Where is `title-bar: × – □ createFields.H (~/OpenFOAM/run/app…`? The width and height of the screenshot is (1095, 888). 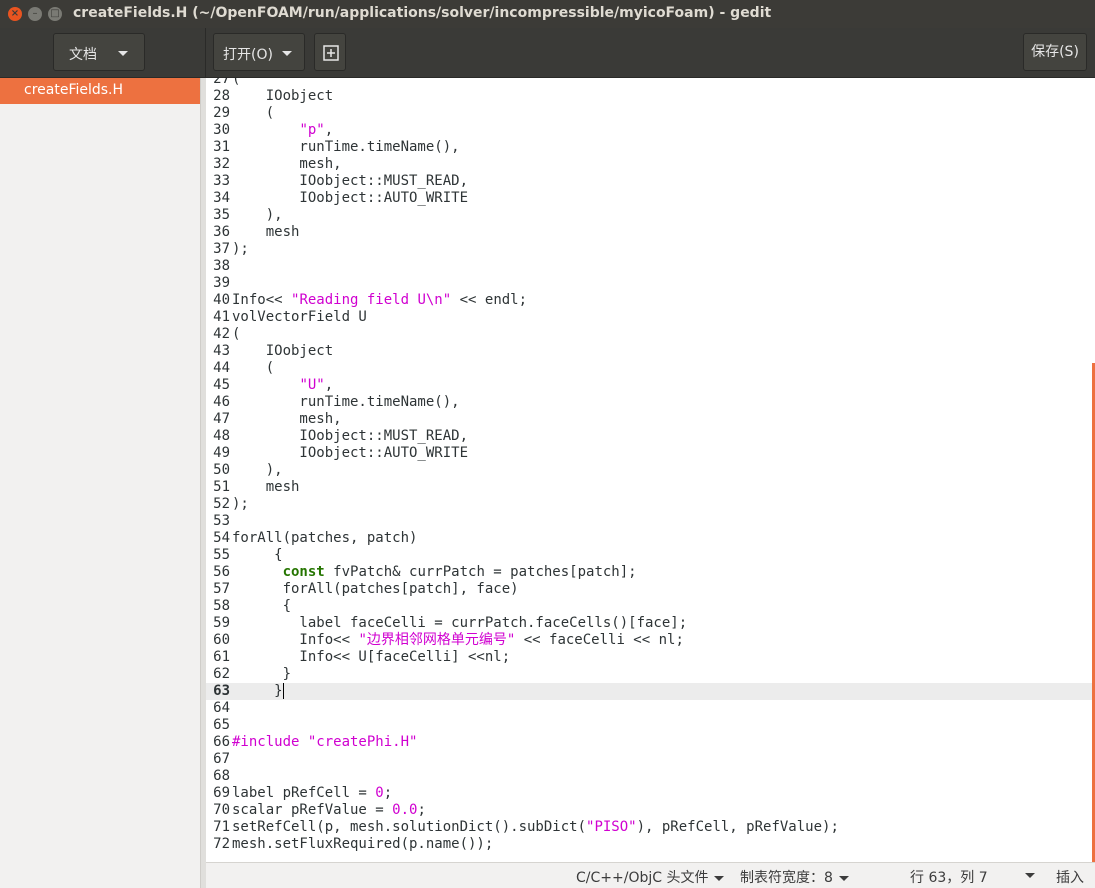
title-bar: × – □ createFields.H (~/OpenFOAM/run/app… is located at coordinates (547, 14).